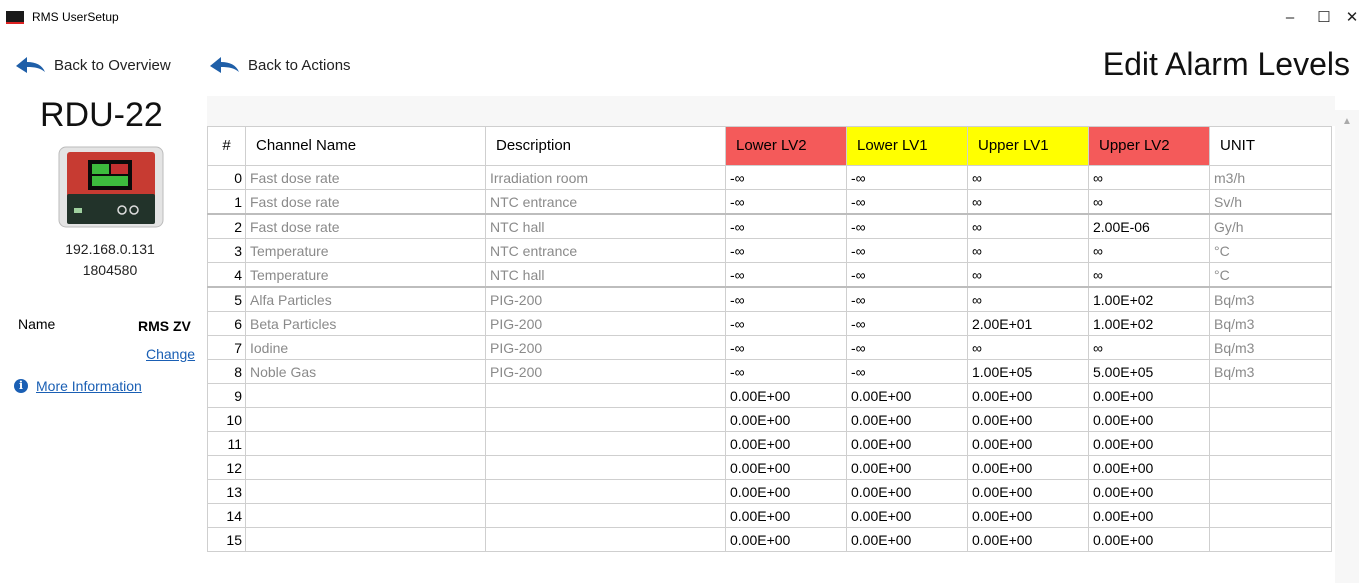 The height and width of the screenshot is (583, 1362). Describe the element at coordinates (605, 275) in the screenshot. I see `description-cell: NTC hall` at that location.